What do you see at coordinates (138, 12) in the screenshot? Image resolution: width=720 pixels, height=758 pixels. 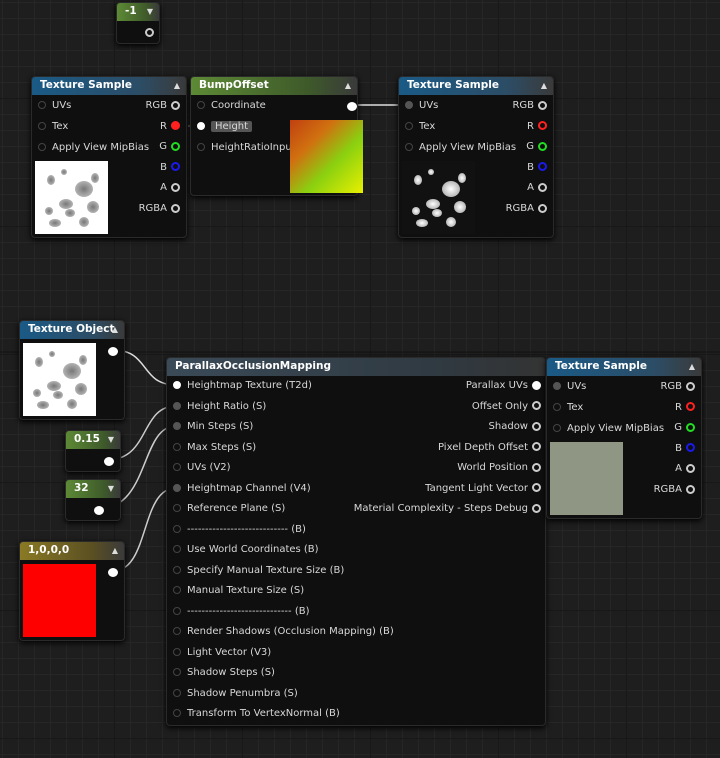 I see `constant-node-header: -1 ▼` at bounding box center [138, 12].